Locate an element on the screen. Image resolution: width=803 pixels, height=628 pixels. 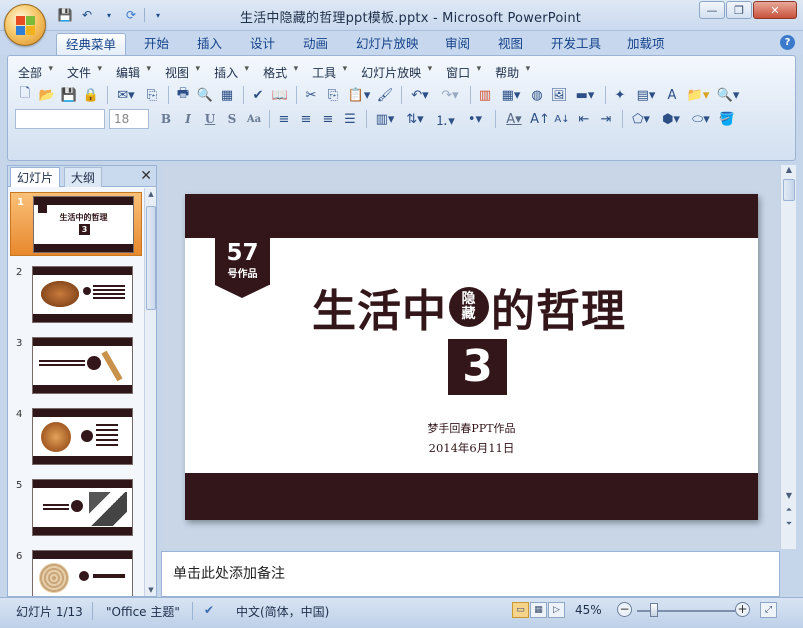
save-icon: 💾 is located at coordinates (65, 15).